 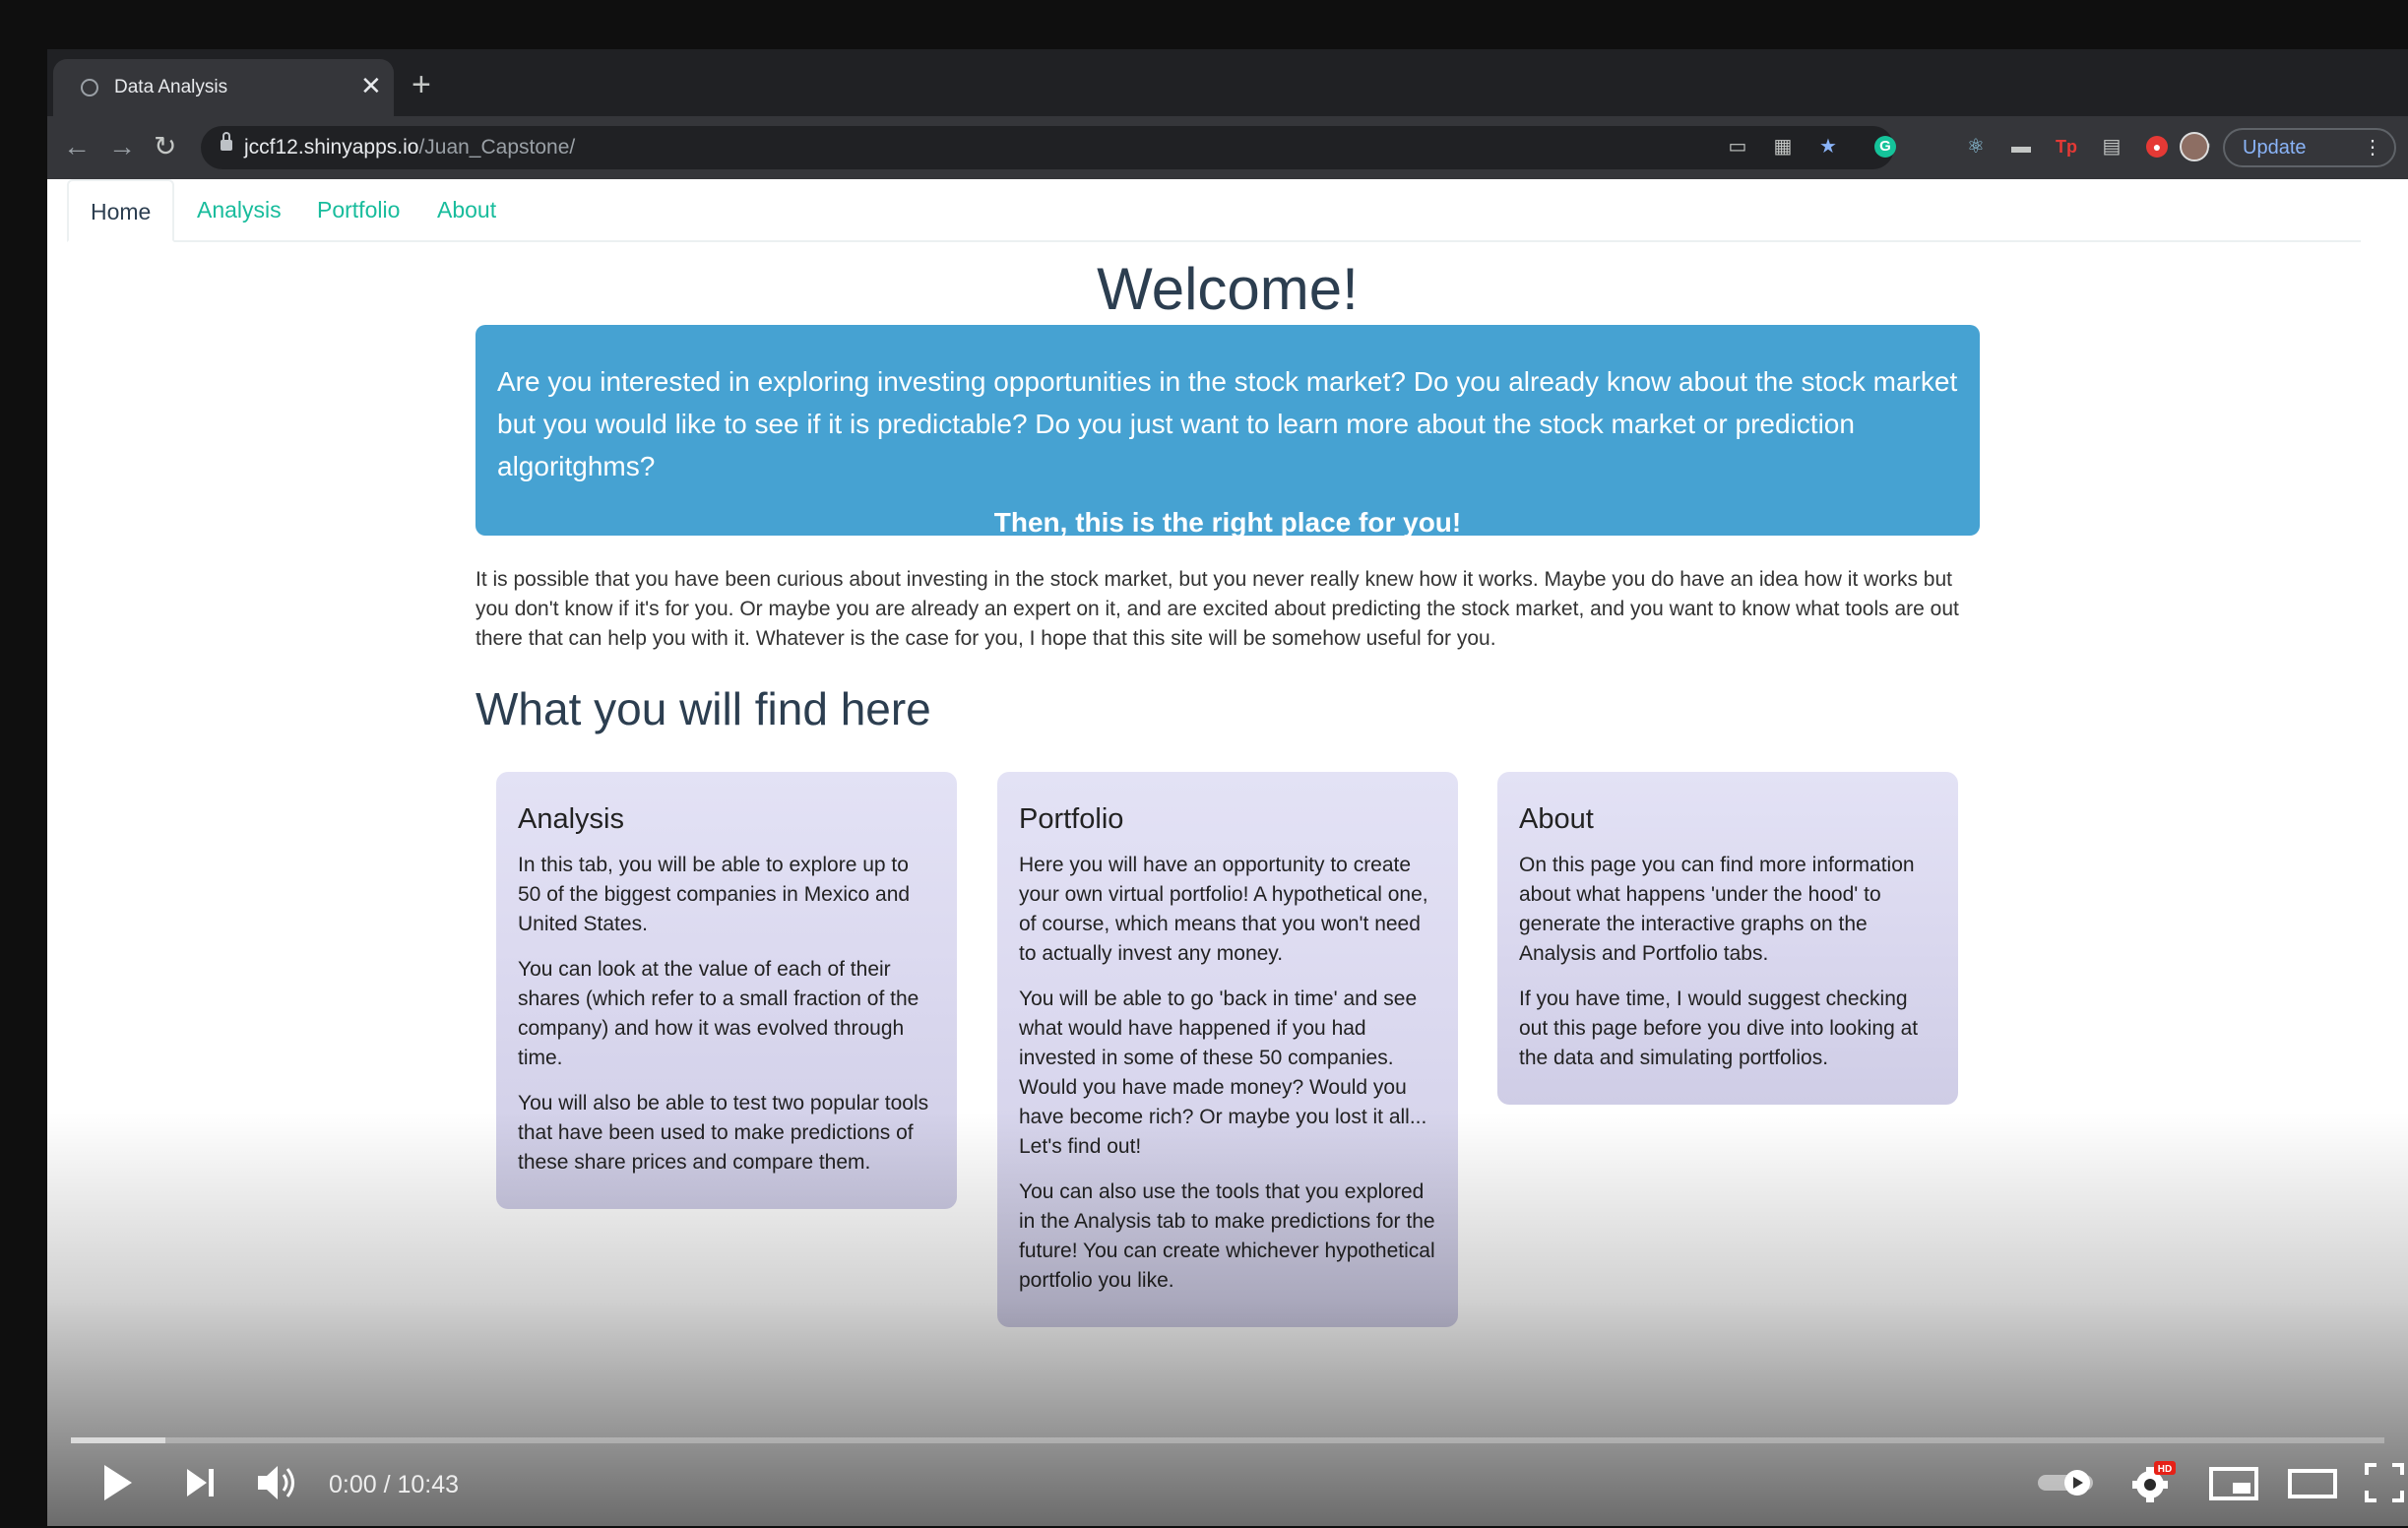 I want to click on browser-tab: Data Analysis ✕, so click(x=223, y=88).